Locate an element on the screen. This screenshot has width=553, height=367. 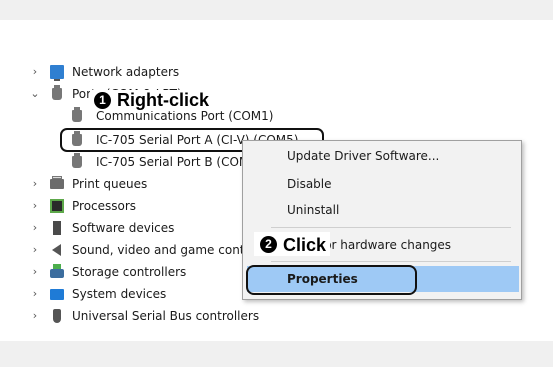
callout-right-click: 1 Right-click is located at coordinates (152, 100).